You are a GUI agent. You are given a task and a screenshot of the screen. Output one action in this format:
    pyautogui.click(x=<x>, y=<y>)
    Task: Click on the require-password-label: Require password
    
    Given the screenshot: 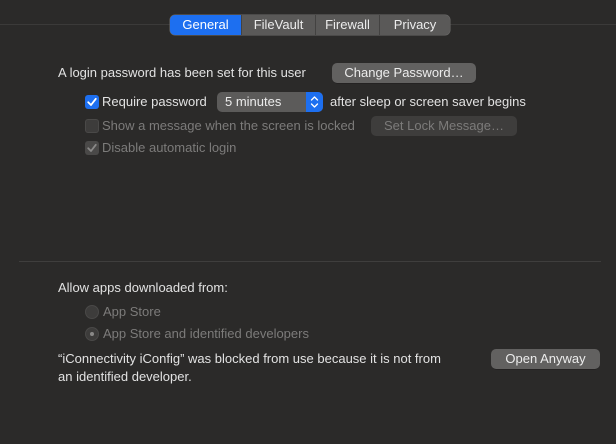 What is the action you would take?
    pyautogui.click(x=154, y=101)
    